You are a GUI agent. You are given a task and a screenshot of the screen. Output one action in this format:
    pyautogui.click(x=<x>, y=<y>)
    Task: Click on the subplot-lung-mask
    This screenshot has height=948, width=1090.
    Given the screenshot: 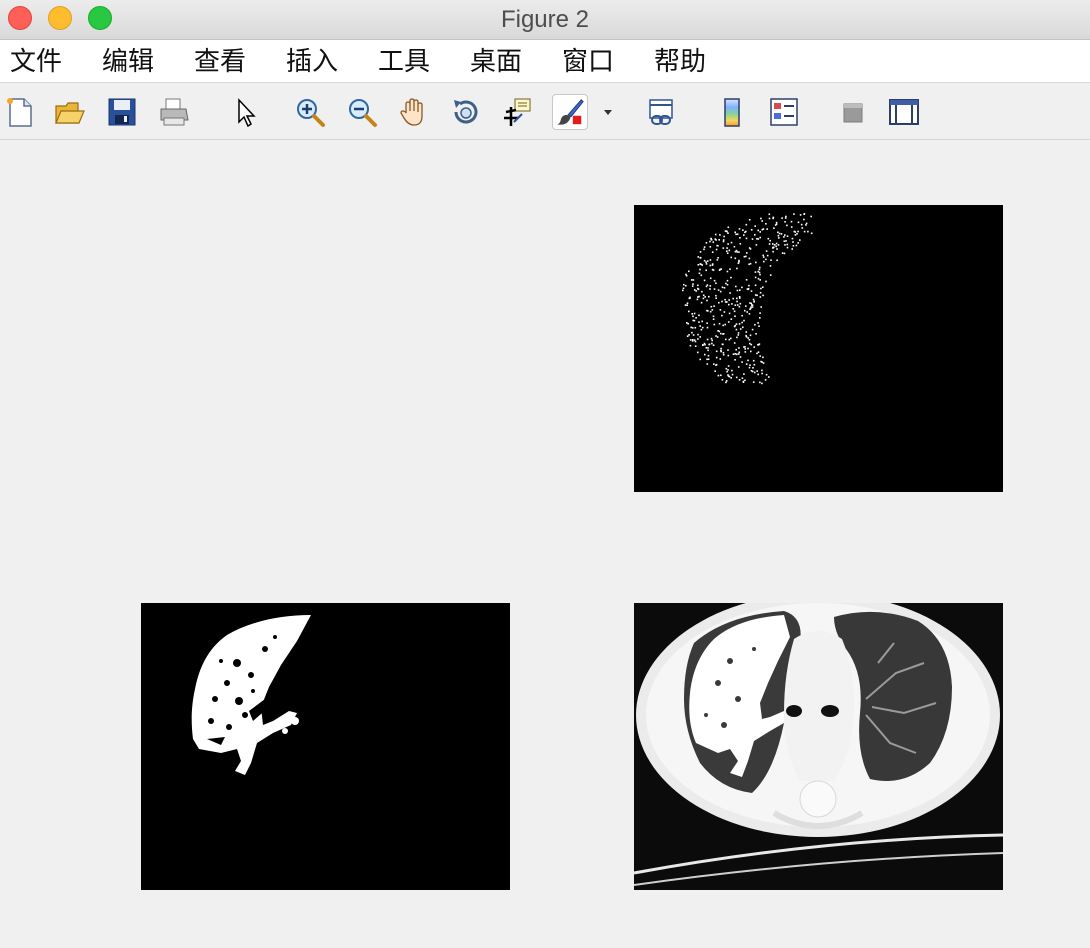 What is the action you would take?
    pyautogui.click(x=325, y=746)
    